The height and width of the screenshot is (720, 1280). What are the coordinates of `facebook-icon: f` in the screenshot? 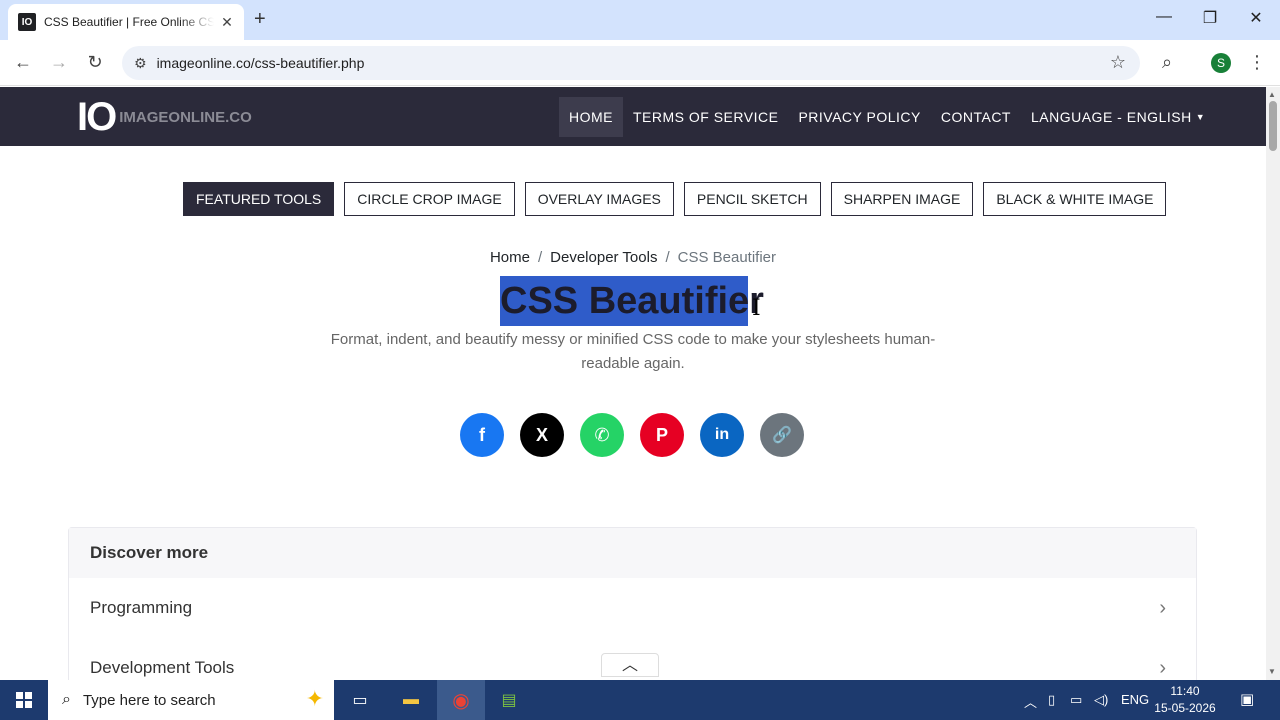 It's located at (482, 435).